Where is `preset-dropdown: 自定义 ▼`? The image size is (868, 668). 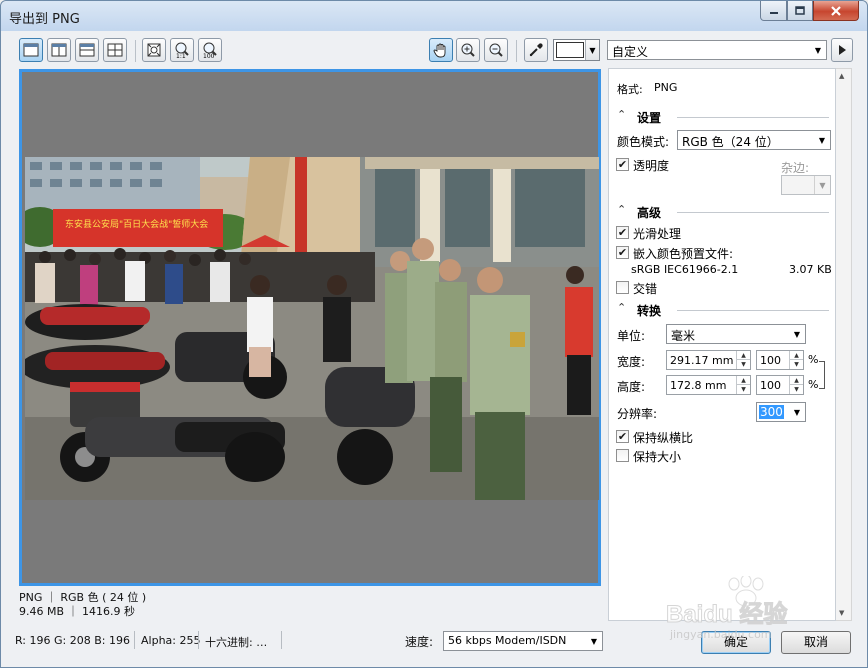 preset-dropdown: 自定义 ▼ is located at coordinates (717, 50).